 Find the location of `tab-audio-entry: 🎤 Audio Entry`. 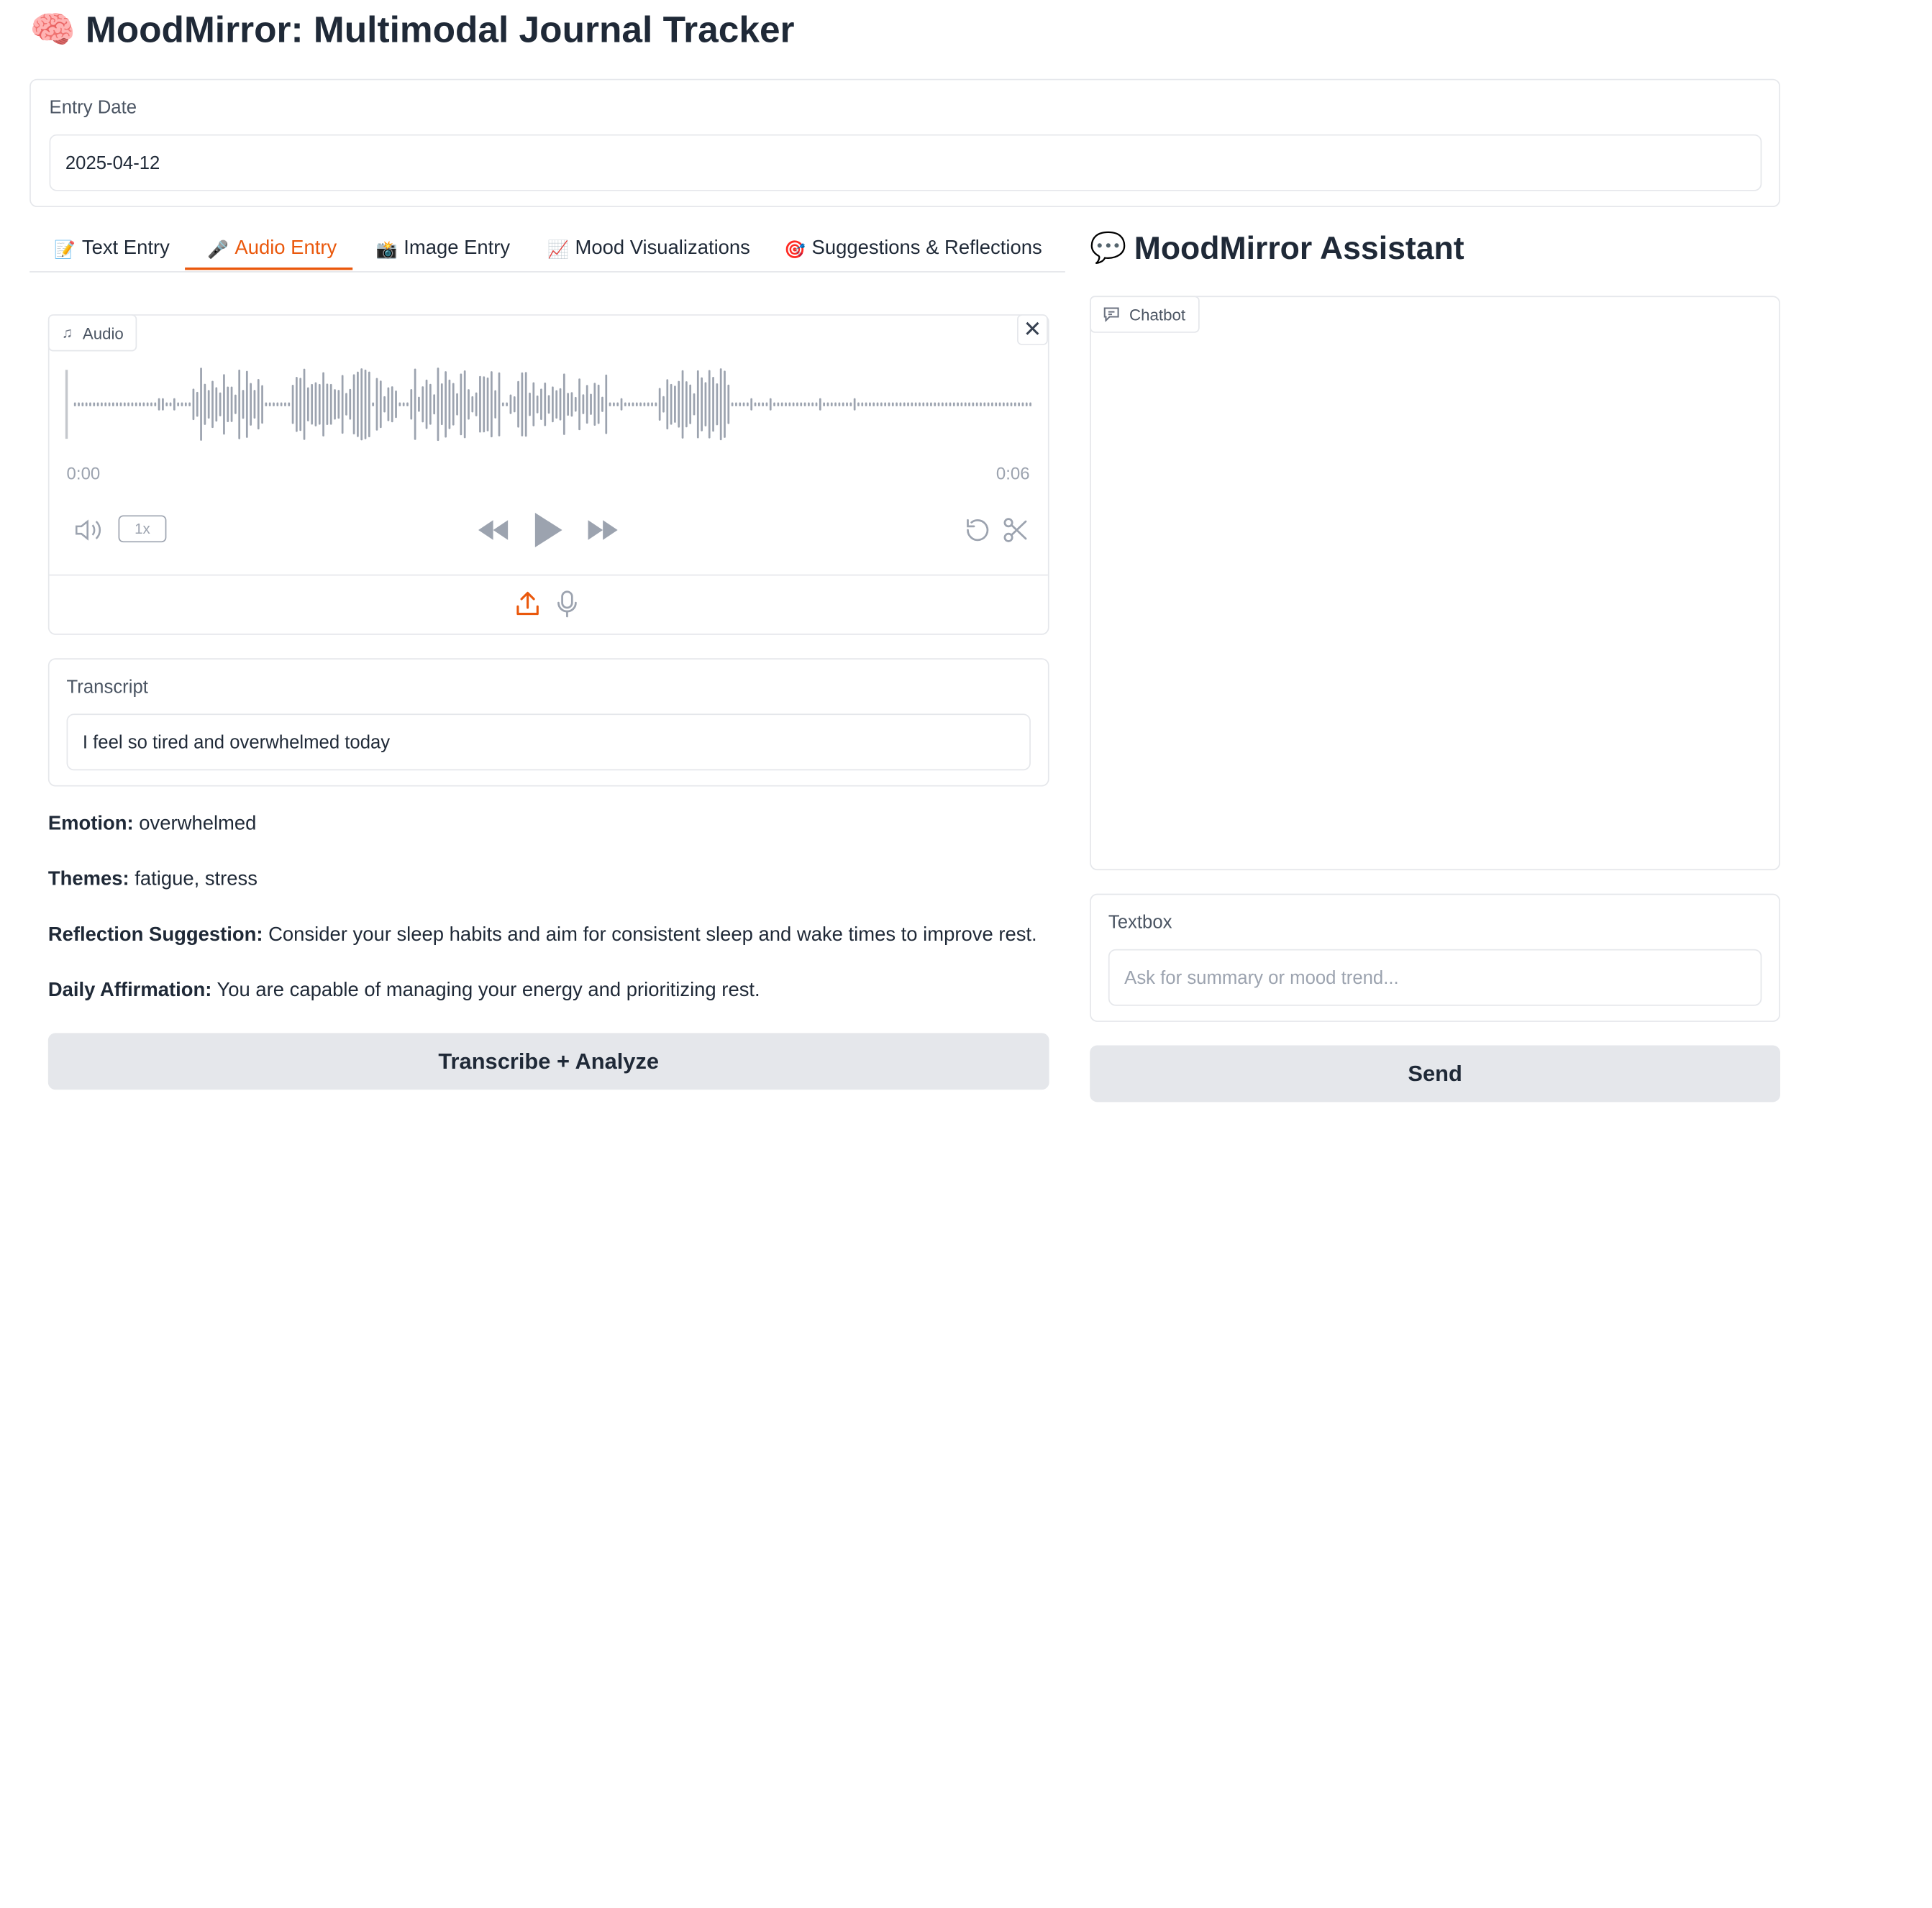

tab-audio-entry: 🎤 Audio Entry is located at coordinates (272, 249).